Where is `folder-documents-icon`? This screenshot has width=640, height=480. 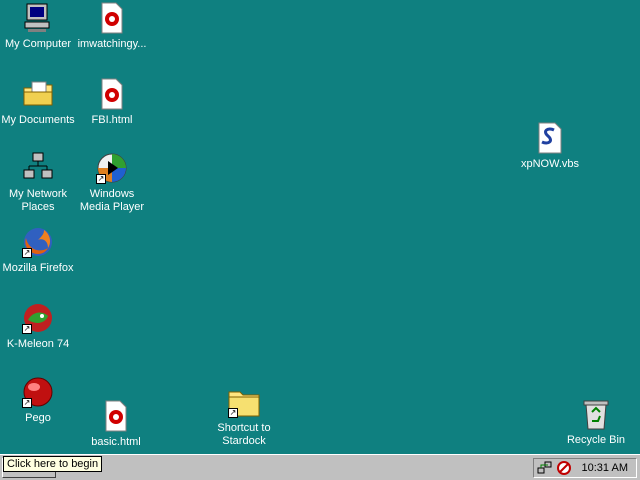 folder-documents-icon is located at coordinates (38, 94).